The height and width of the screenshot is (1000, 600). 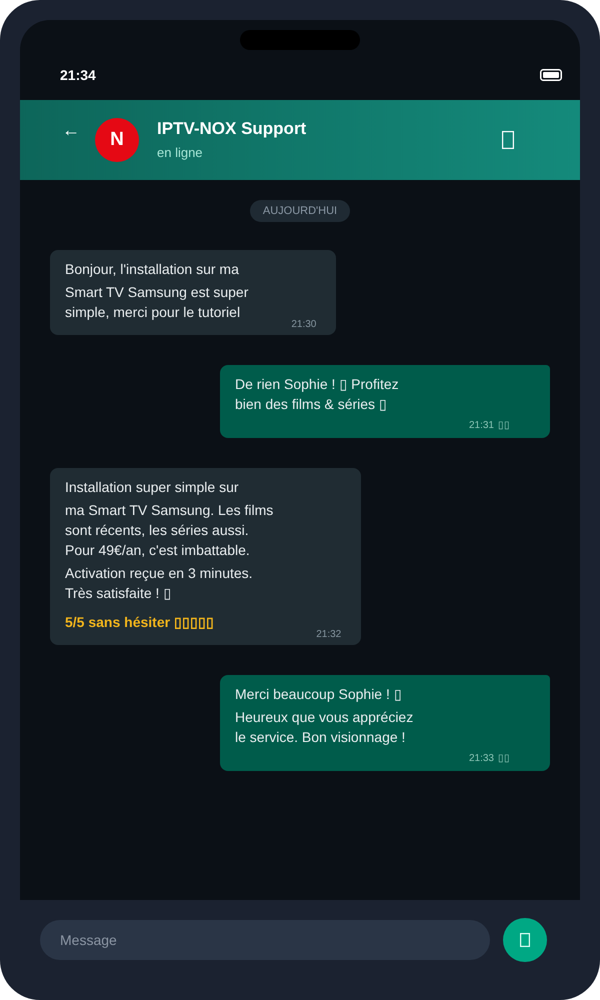 What do you see at coordinates (481, 426) in the screenshot?
I see `message-time: 21:31` at bounding box center [481, 426].